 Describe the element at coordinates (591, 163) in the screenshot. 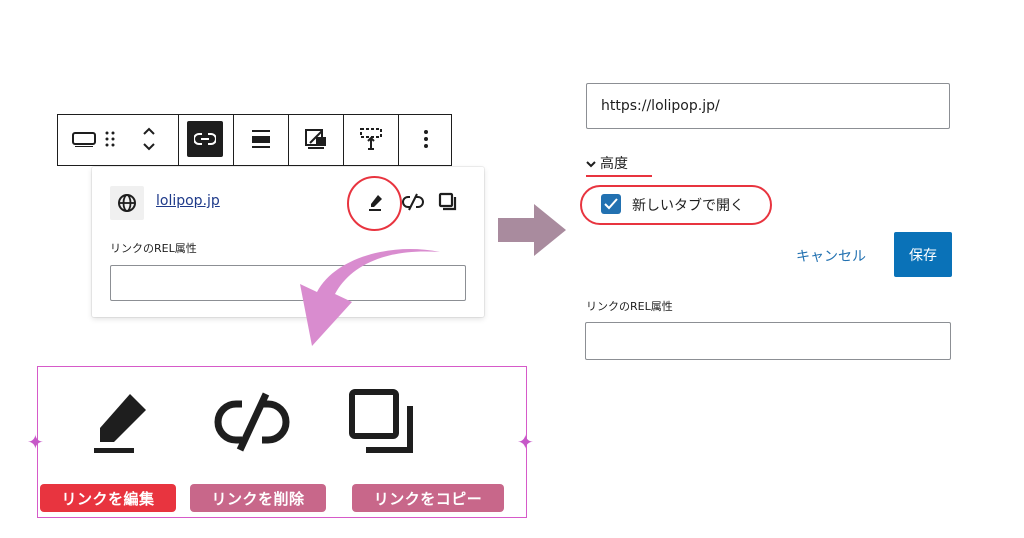

I see `chevron-down-icon` at that location.